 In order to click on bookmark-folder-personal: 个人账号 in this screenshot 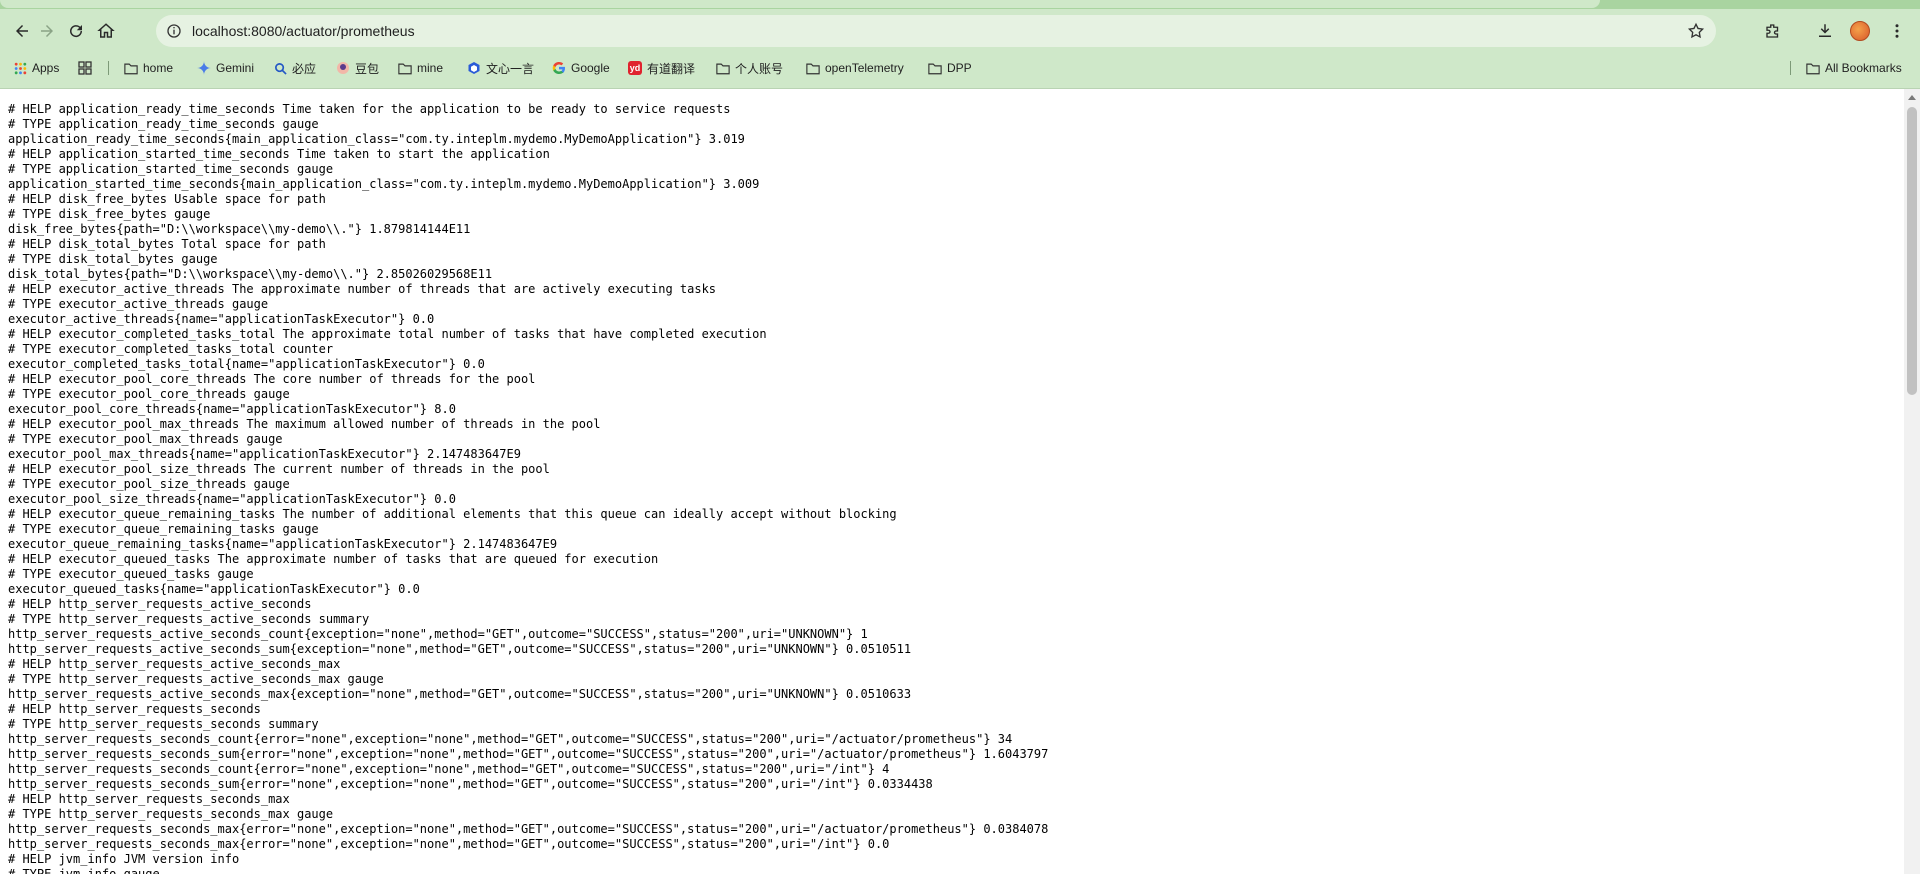, I will do `click(749, 68)`.